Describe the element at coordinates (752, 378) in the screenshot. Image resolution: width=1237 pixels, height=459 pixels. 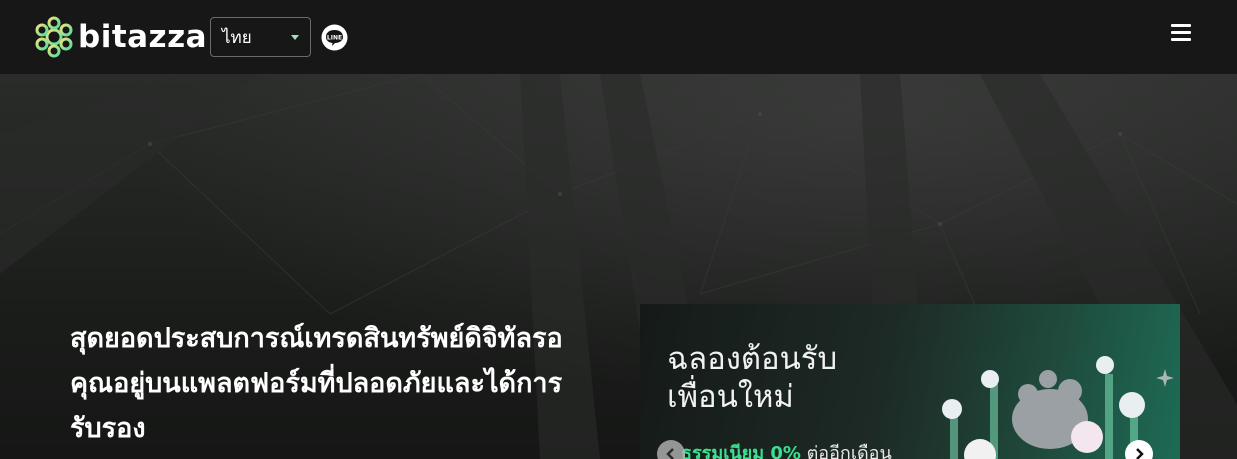
I see `banner-title: ฉลองต้อนรับ เพื่อนใหม่` at that location.